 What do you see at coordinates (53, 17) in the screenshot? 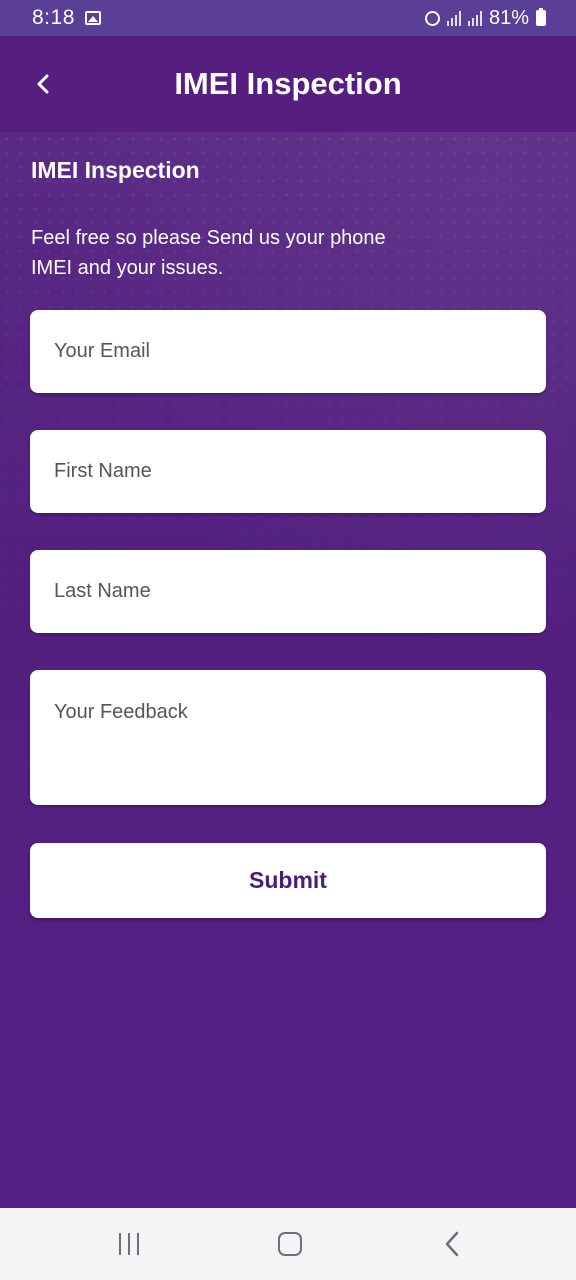
I see `status-time: 8:18` at bounding box center [53, 17].